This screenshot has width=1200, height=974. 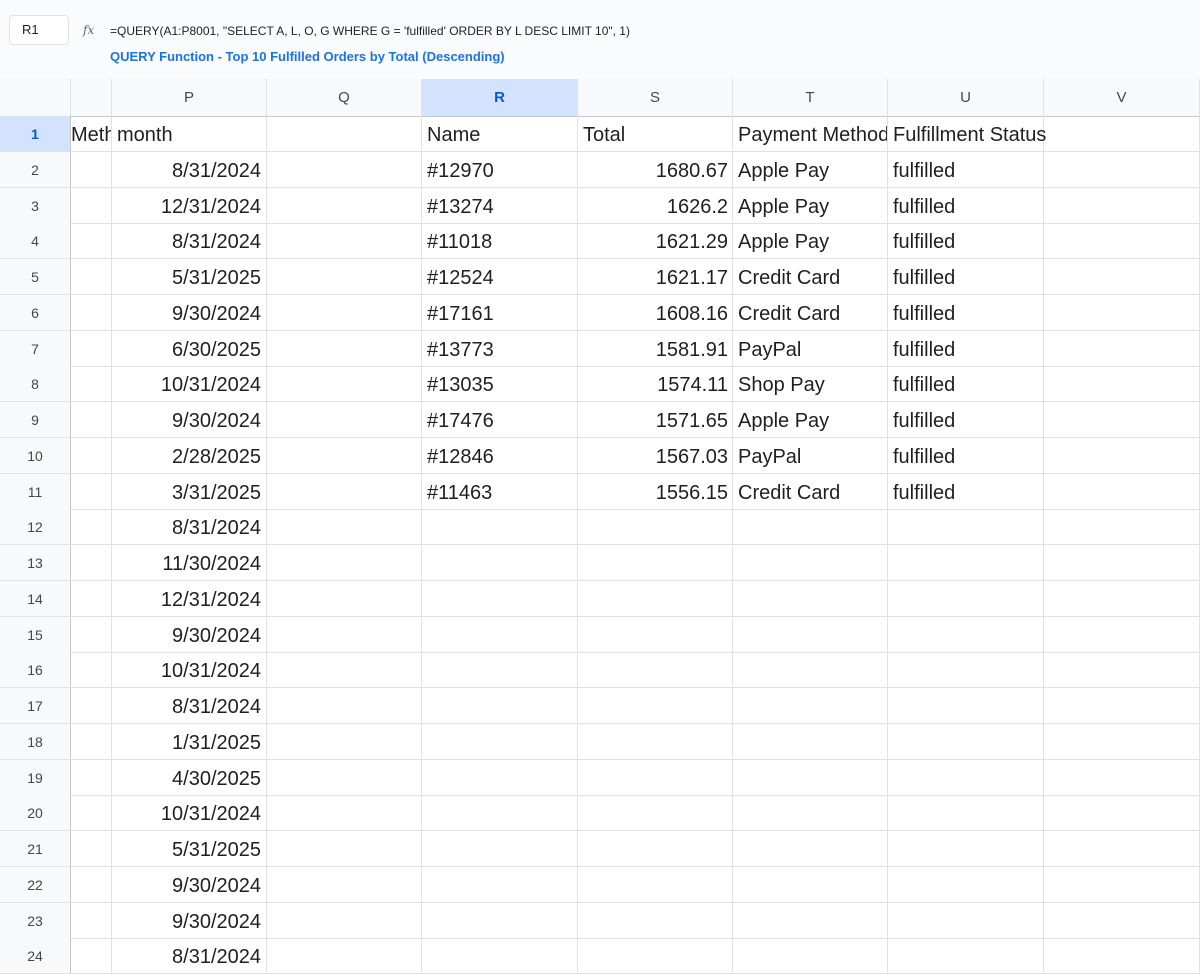 What do you see at coordinates (966, 491) in the screenshot?
I see `cell-u11: fulfilled` at bounding box center [966, 491].